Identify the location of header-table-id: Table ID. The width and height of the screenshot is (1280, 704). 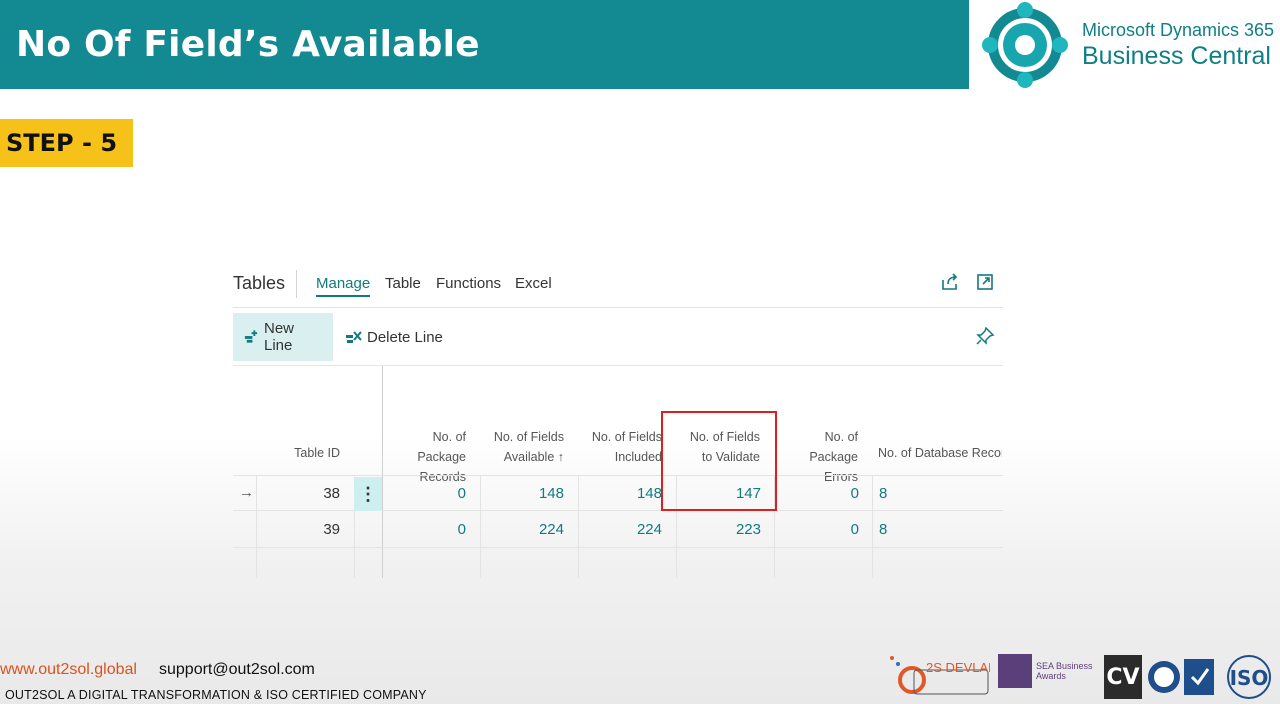
(298, 453).